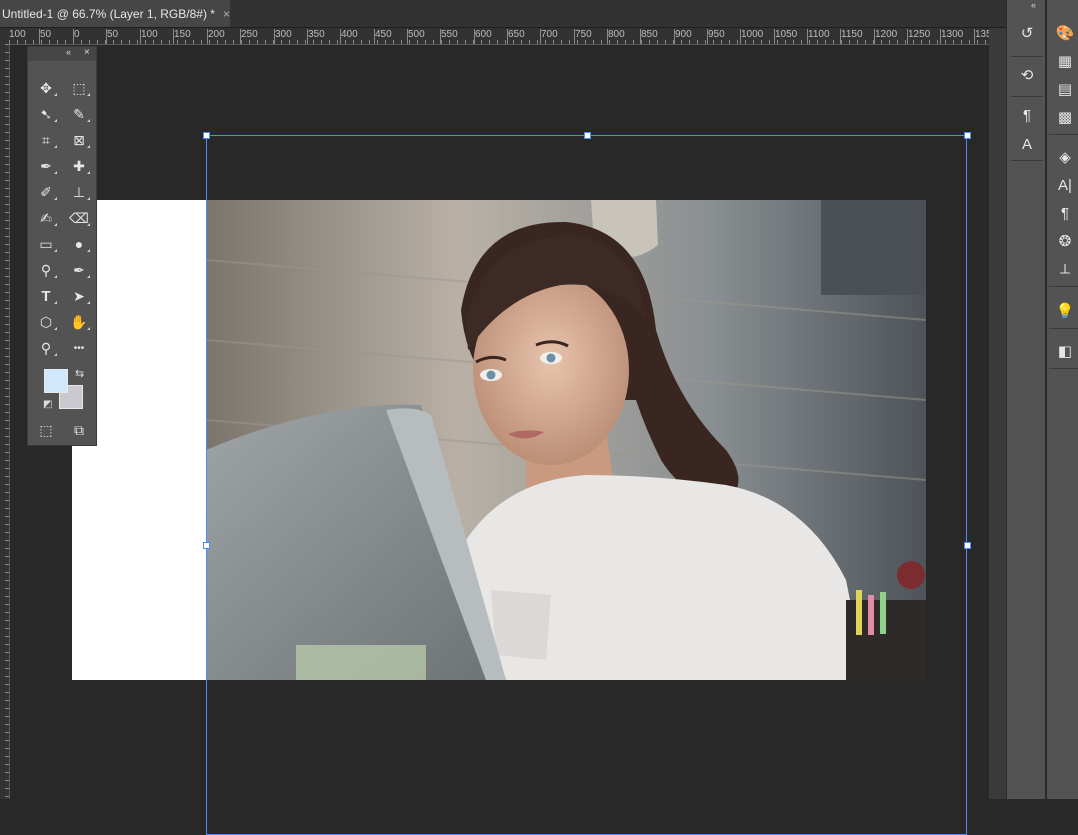 The image size is (1078, 835). I want to click on learn-icon: 💡, so click(1065, 311).